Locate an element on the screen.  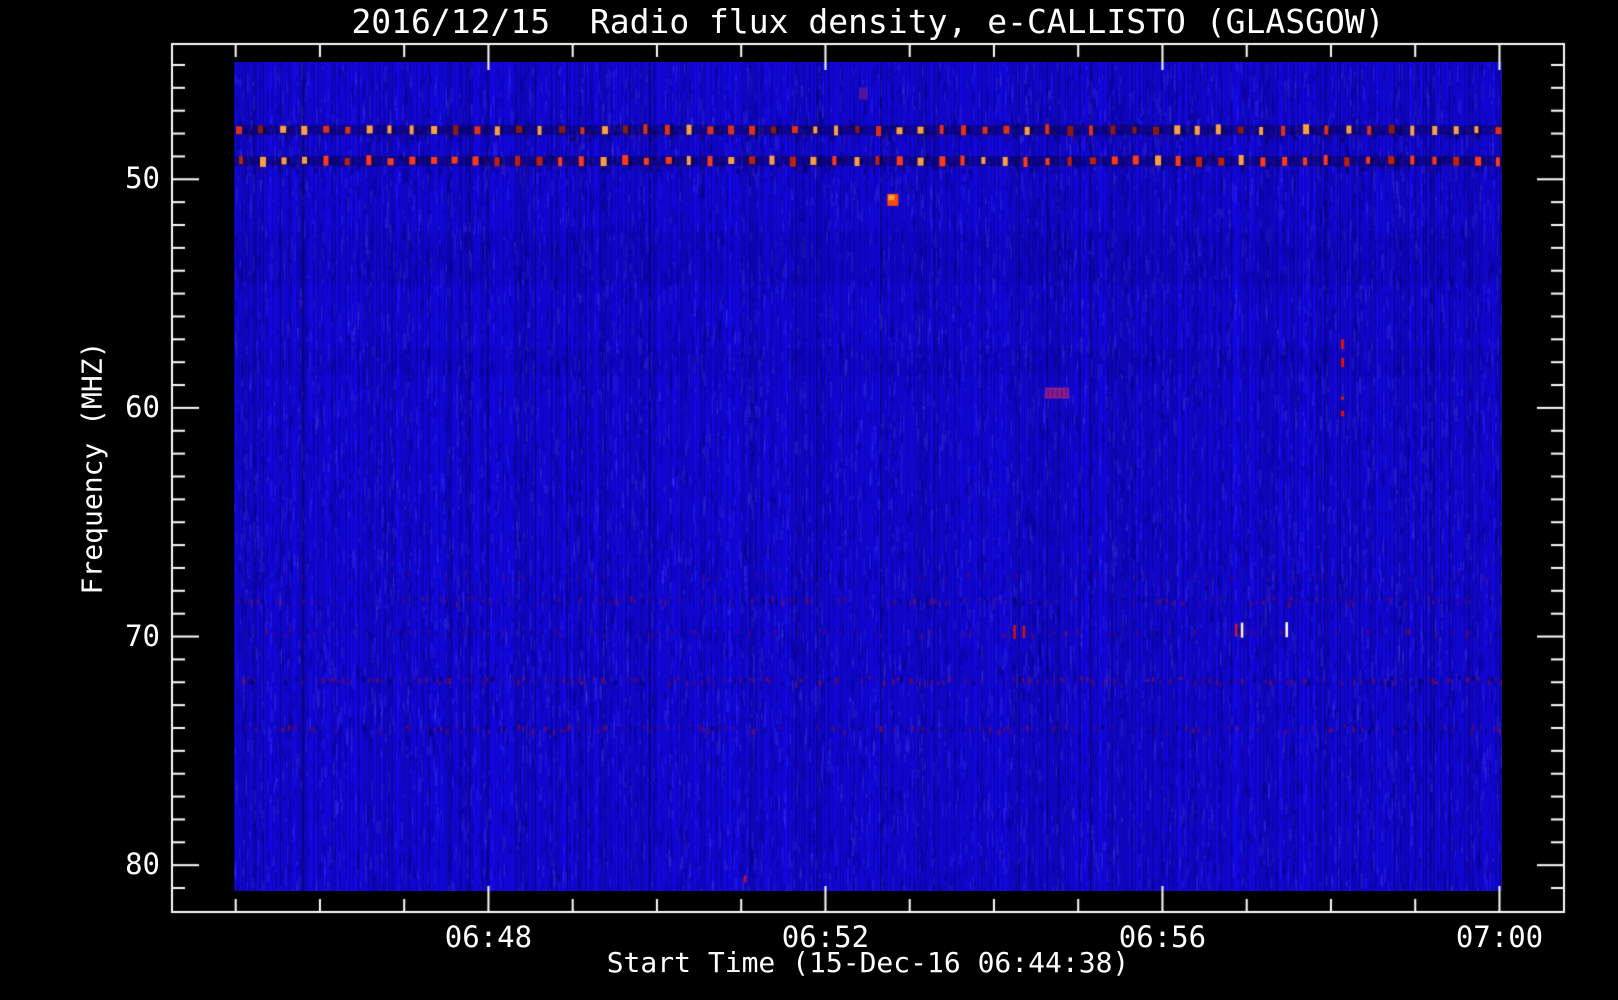
y-tick-label: 80 is located at coordinates (142, 864).